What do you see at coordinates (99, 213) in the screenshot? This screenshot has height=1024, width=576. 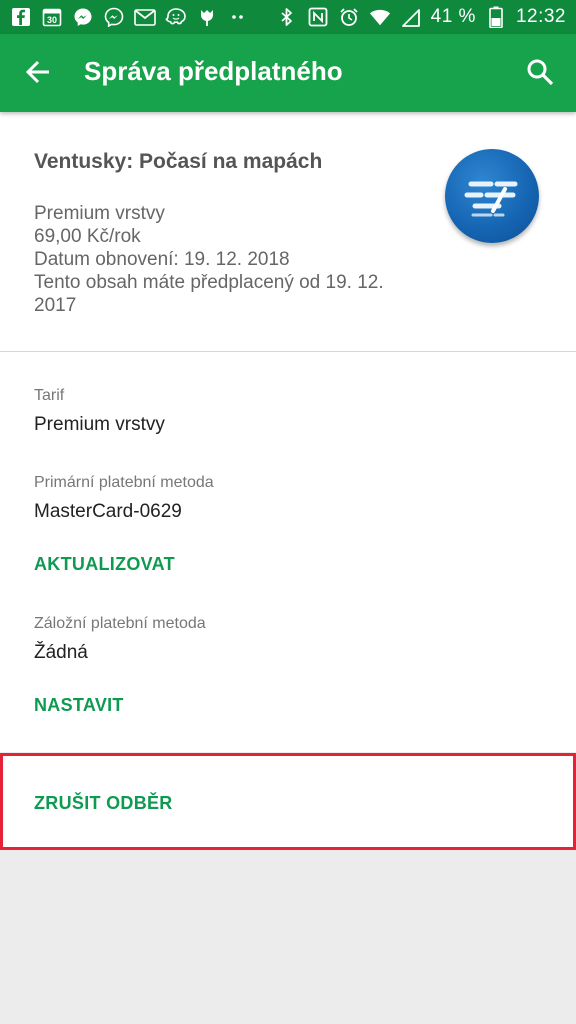 I see `plan-name: Premium vrstvy` at bounding box center [99, 213].